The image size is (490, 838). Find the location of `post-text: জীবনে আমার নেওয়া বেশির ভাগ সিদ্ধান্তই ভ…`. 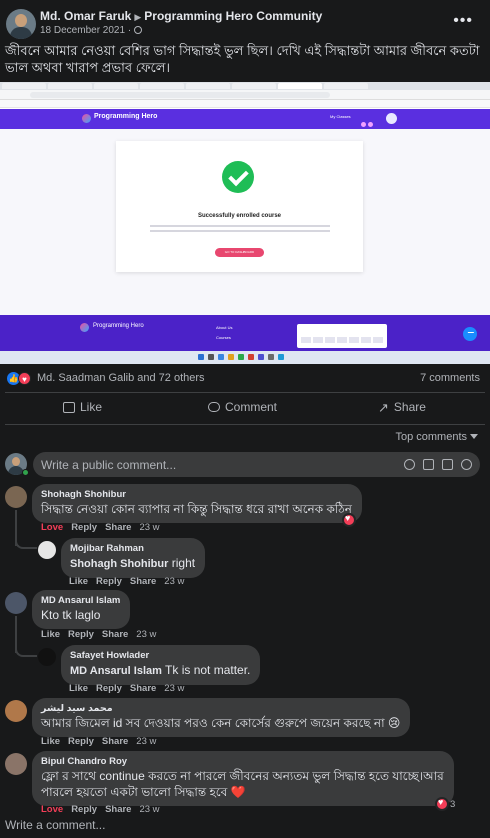

post-text: জীবনে আমার নেওয়া বেশির ভাগ সিদ্ধান্তই ভ… is located at coordinates (242, 59).